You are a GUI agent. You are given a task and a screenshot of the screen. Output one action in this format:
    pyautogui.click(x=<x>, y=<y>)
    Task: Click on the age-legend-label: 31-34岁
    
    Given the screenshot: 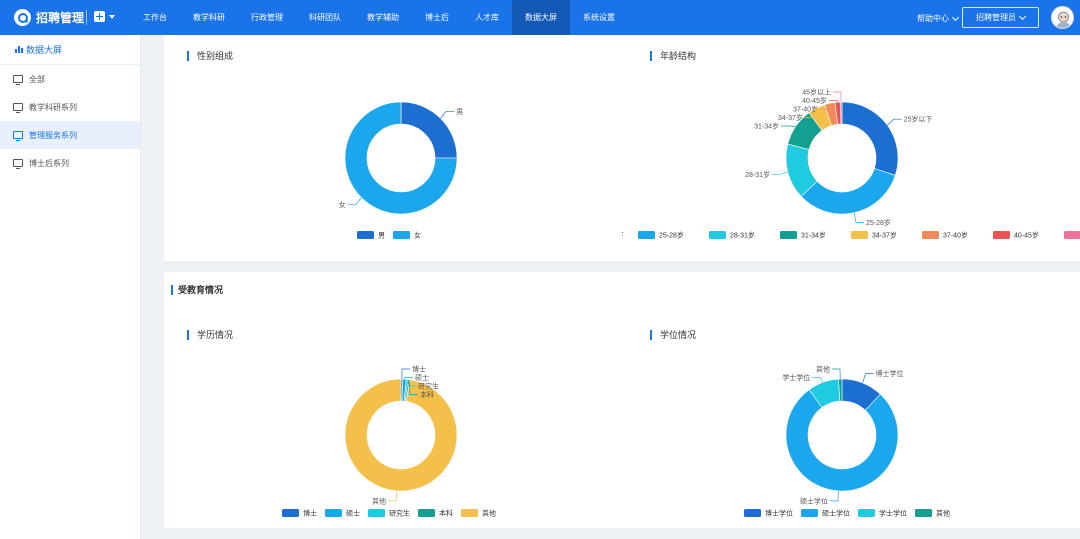 What is the action you would take?
    pyautogui.click(x=813, y=235)
    